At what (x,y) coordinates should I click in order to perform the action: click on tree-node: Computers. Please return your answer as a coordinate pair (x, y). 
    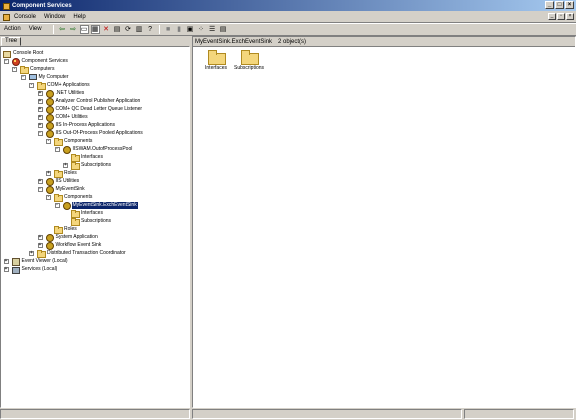
    Looking at the image, I should click on (37, 69).